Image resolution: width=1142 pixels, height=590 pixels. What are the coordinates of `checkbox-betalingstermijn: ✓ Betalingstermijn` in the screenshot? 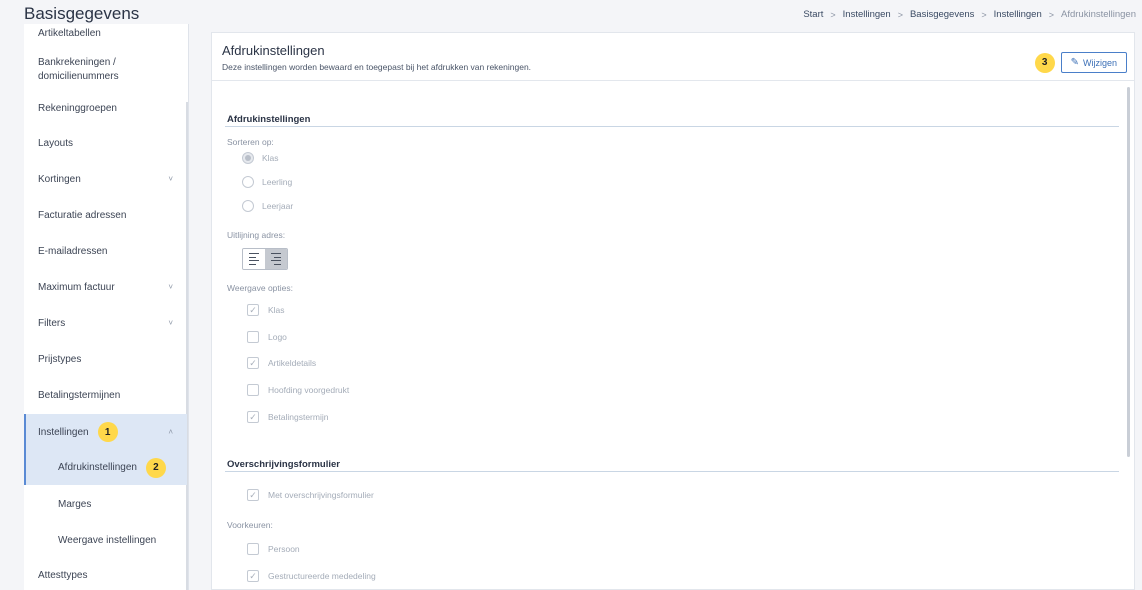 It's located at (287, 417).